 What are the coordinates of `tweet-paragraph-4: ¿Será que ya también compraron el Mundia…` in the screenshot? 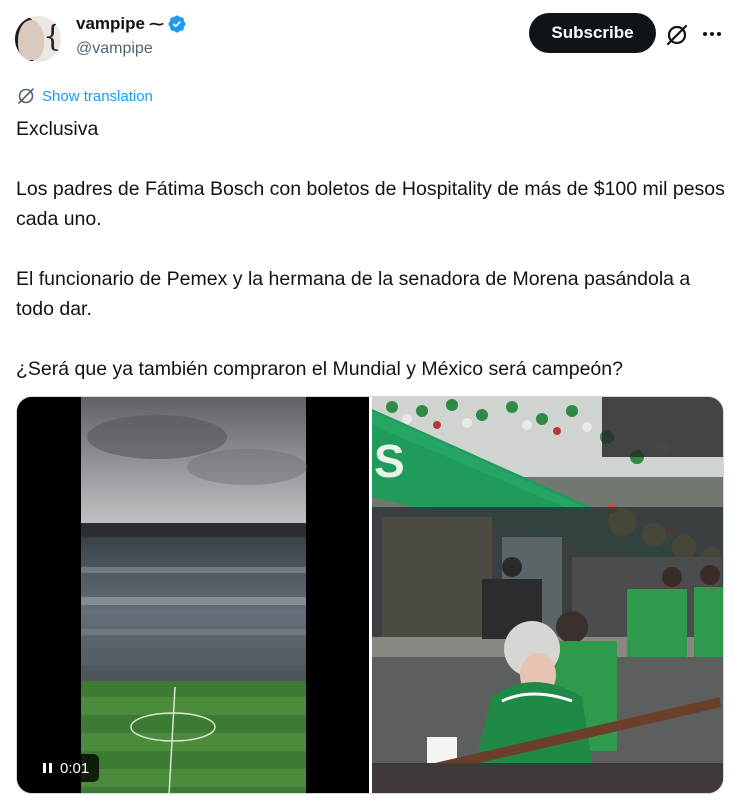 It's located at (319, 369).